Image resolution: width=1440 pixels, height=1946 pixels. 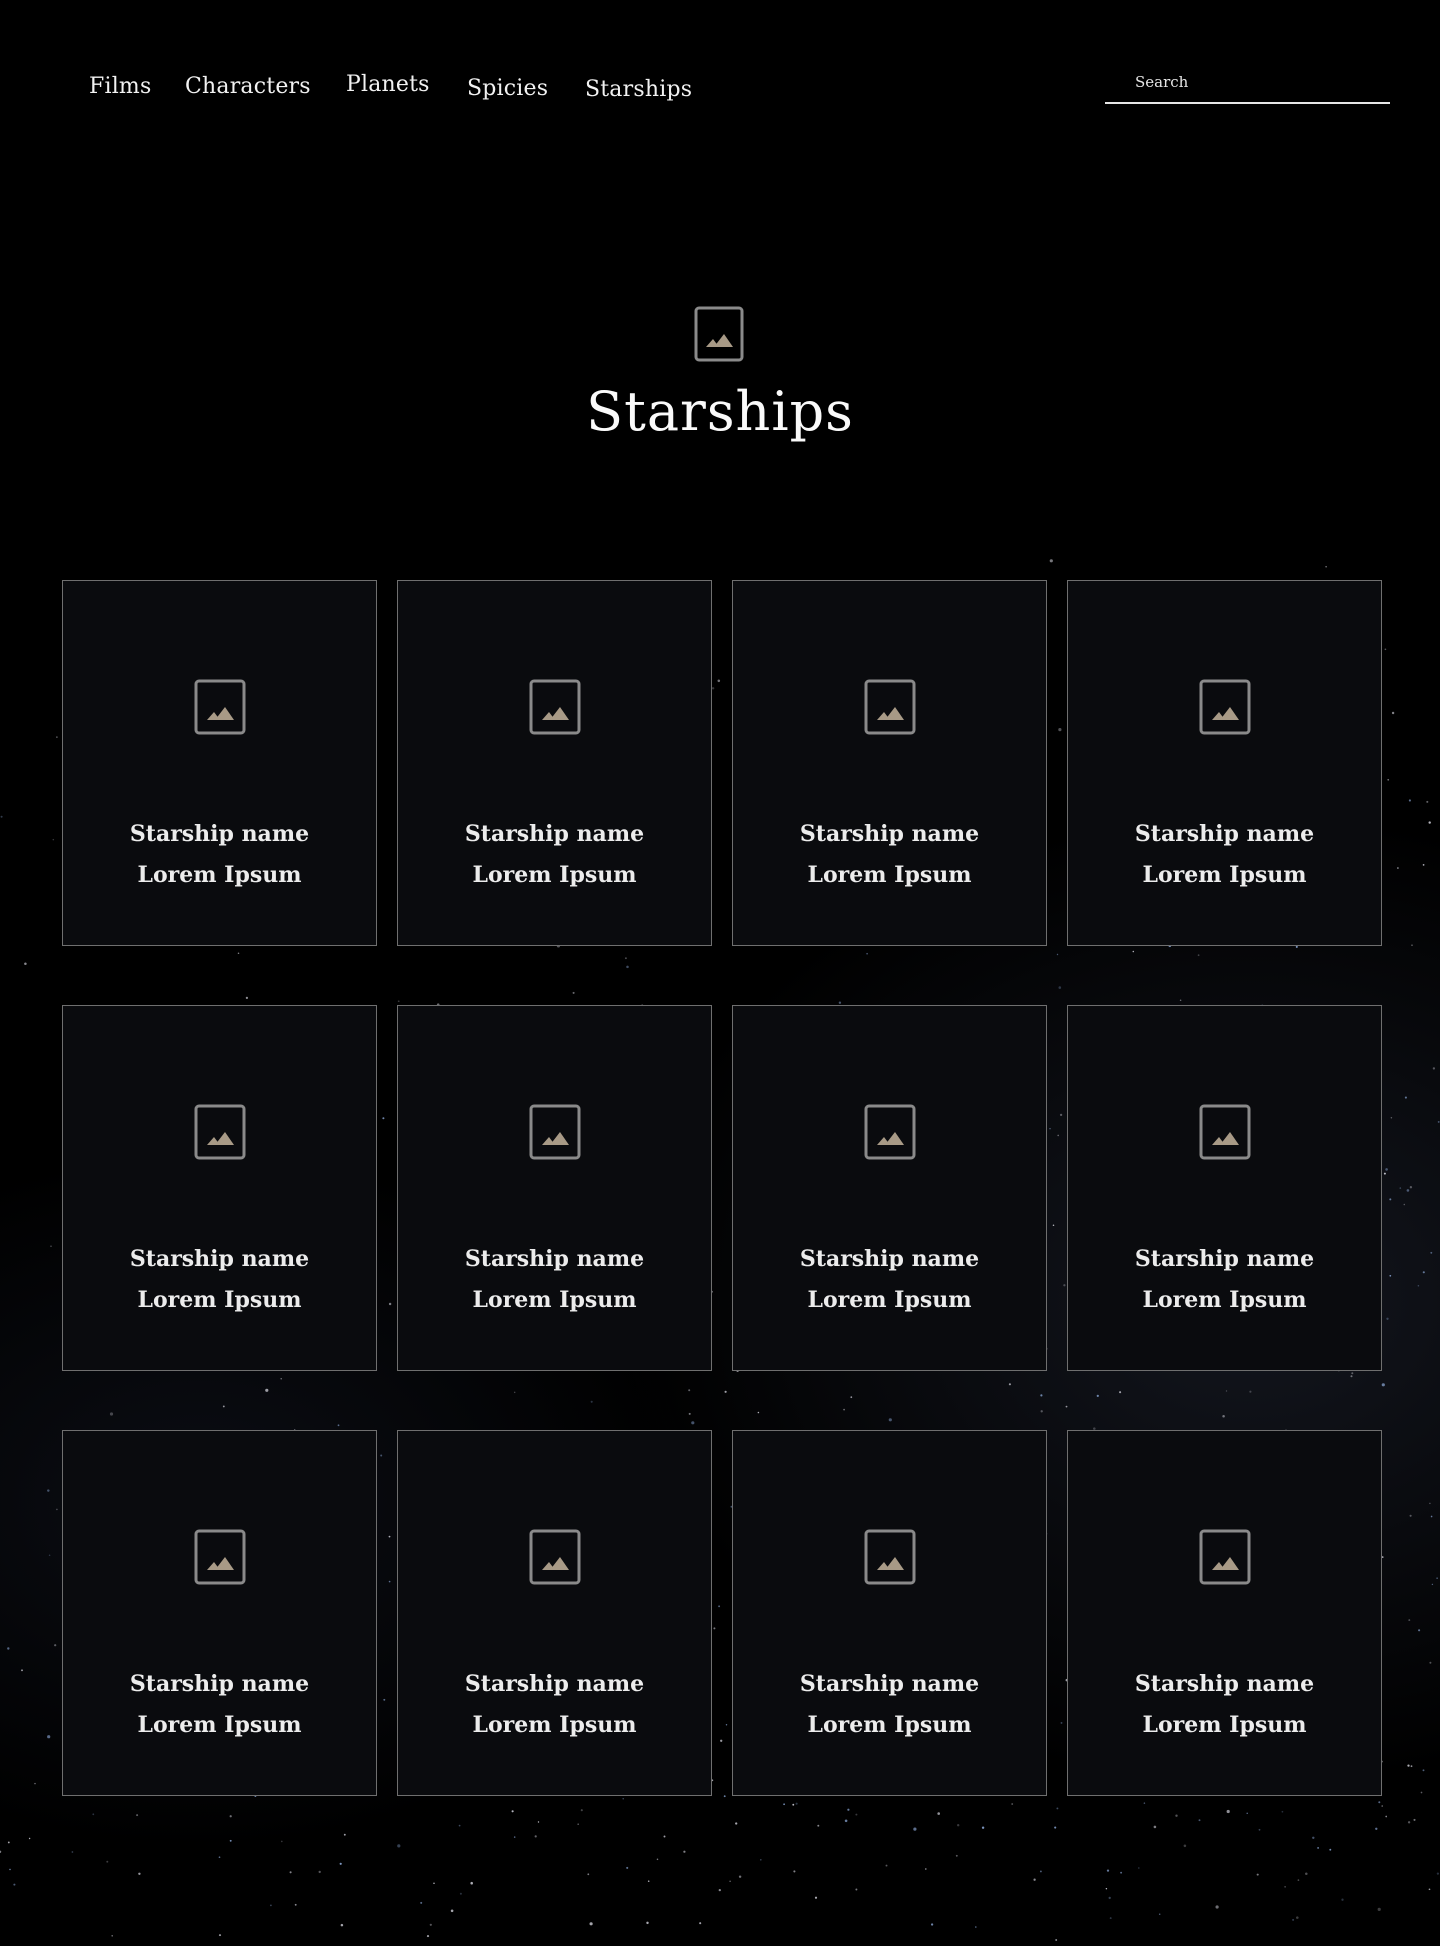 I want to click on nav-link-films: Films, so click(x=120, y=86).